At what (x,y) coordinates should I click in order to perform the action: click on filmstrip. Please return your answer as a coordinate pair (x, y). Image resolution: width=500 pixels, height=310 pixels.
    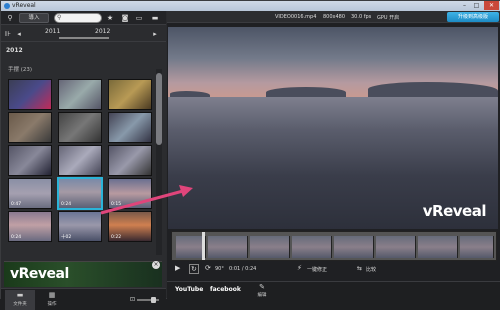
    Looking at the image, I should click on (334, 246).